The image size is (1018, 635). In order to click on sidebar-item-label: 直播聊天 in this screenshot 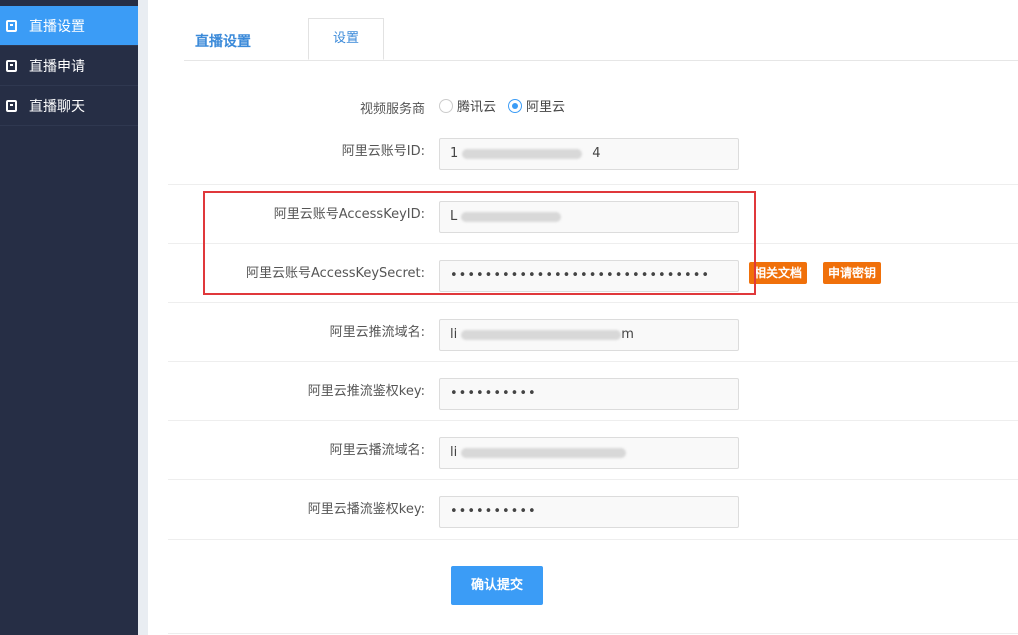, I will do `click(57, 106)`.